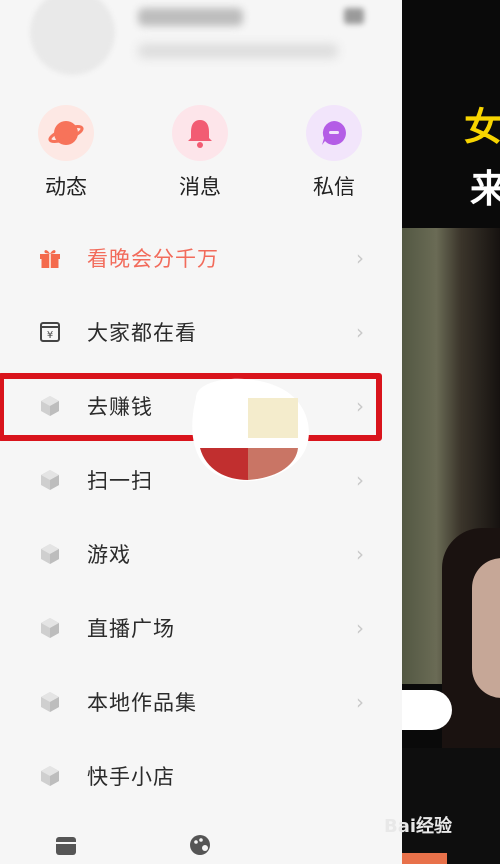  Describe the element at coordinates (451, 533) in the screenshot. I see `video-thumbnail` at that location.